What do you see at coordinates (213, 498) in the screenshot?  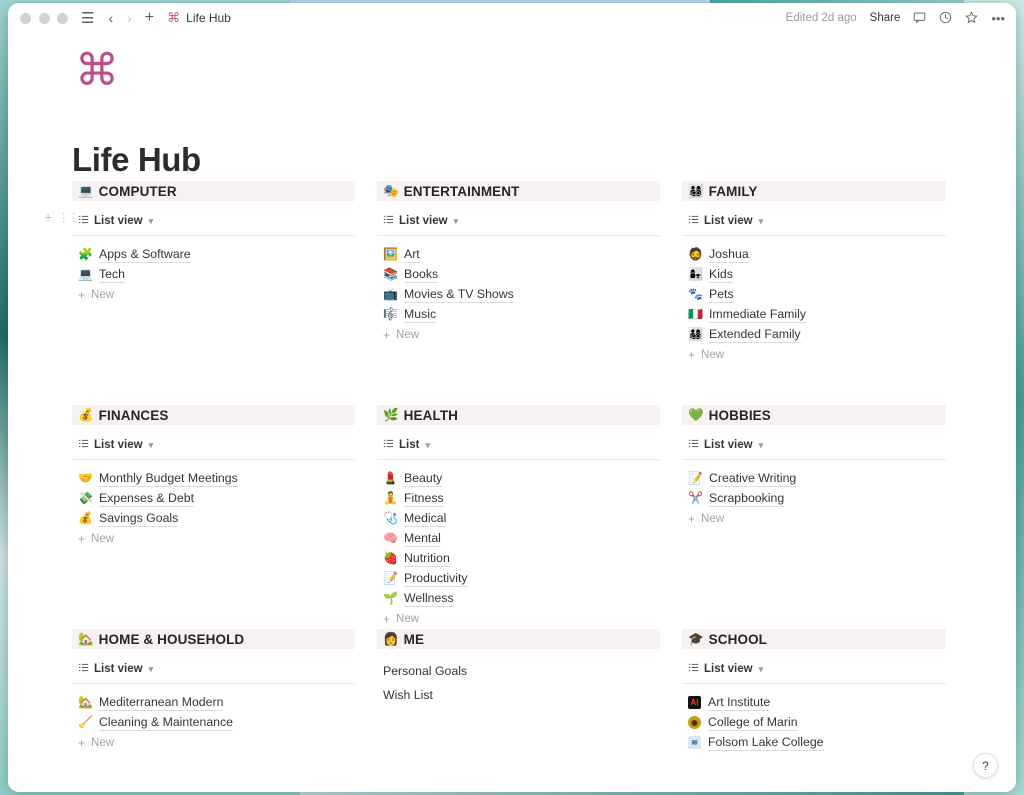 I see `list-item: 💸 Expenses & Debt` at bounding box center [213, 498].